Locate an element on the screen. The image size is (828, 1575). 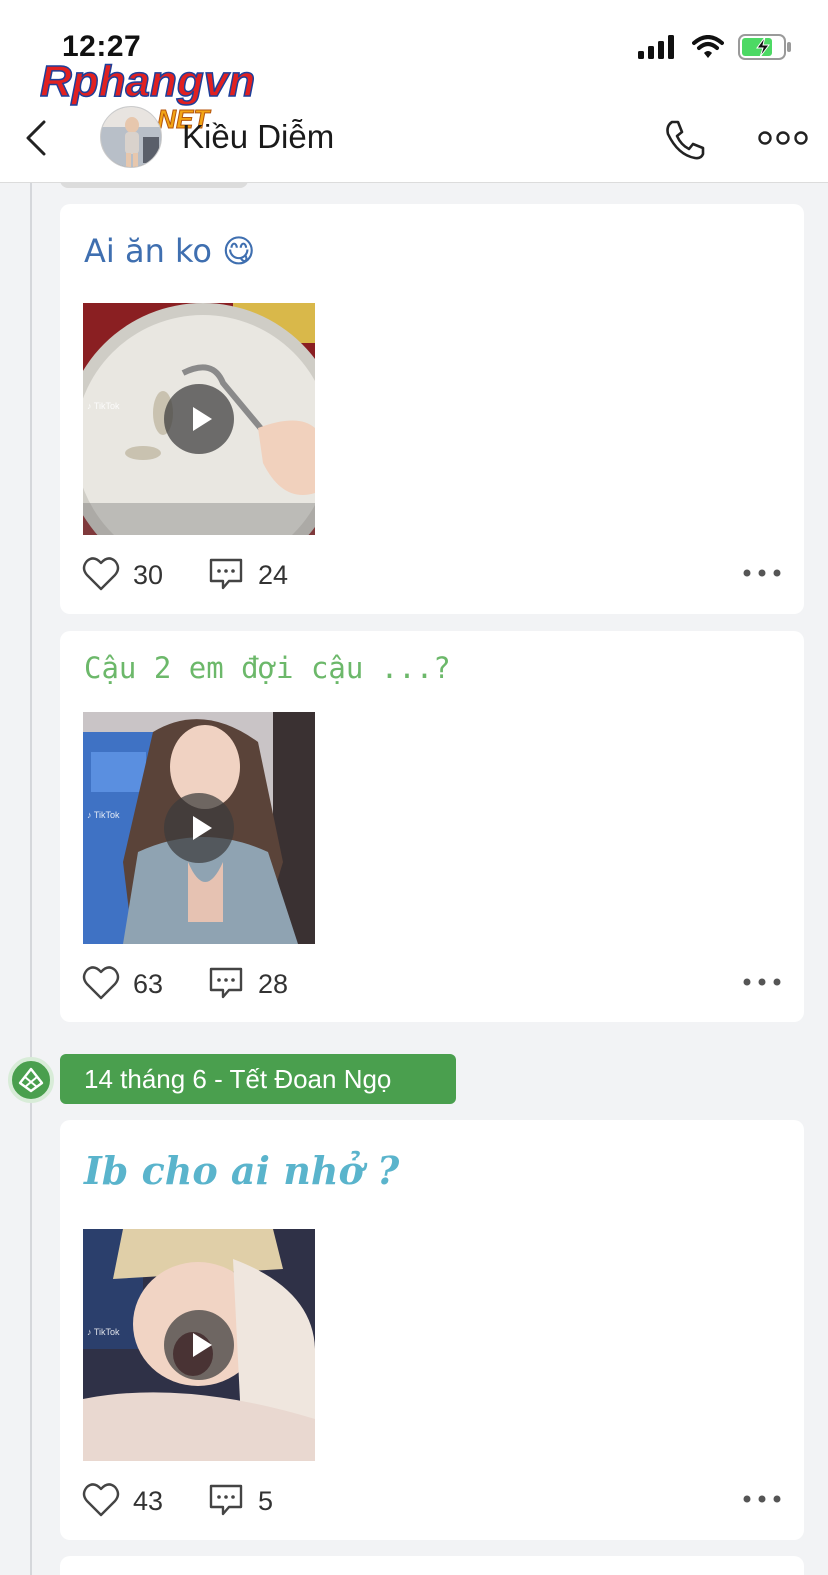
date-marker is located at coordinates (31, 1080).